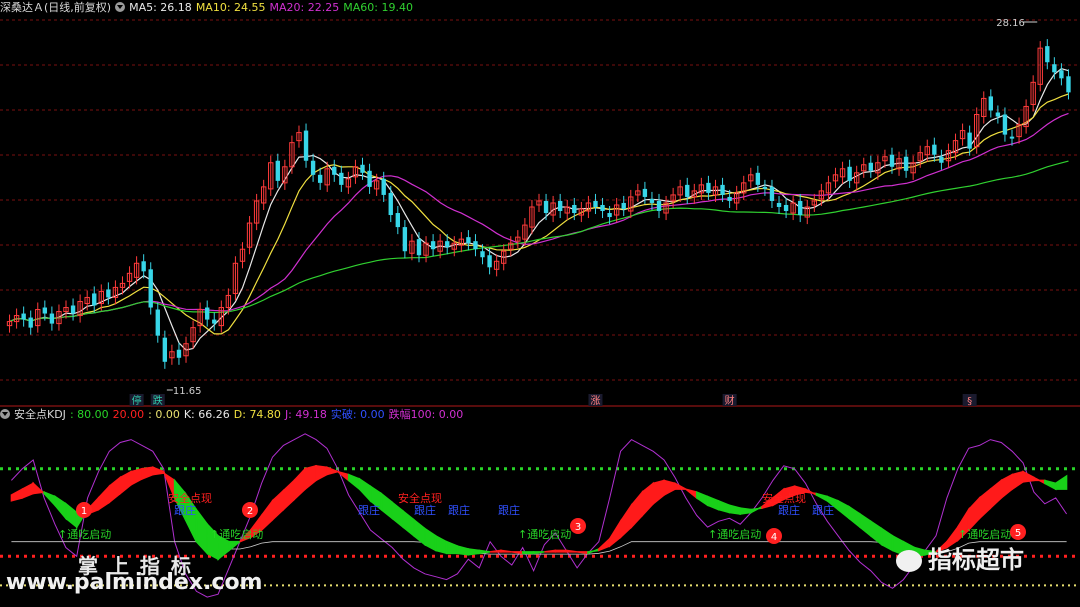  What do you see at coordinates (969, 401) in the screenshot?
I see `bottom-marker: §` at bounding box center [969, 401].